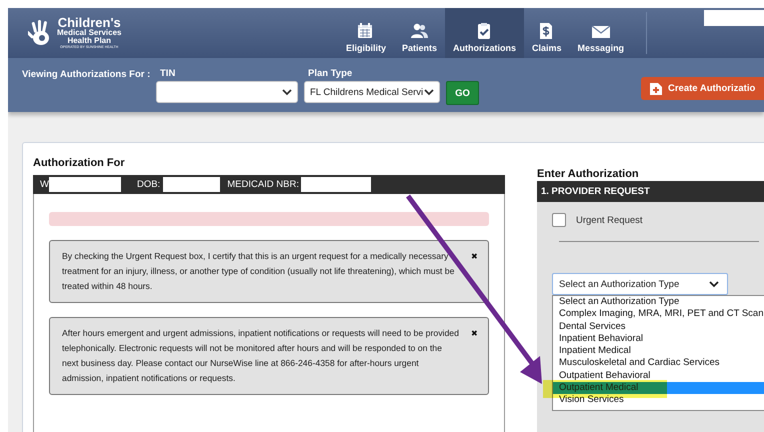 The height and width of the screenshot is (432, 764). What do you see at coordinates (547, 33) in the screenshot?
I see `nav-tab: Claims` at bounding box center [547, 33].